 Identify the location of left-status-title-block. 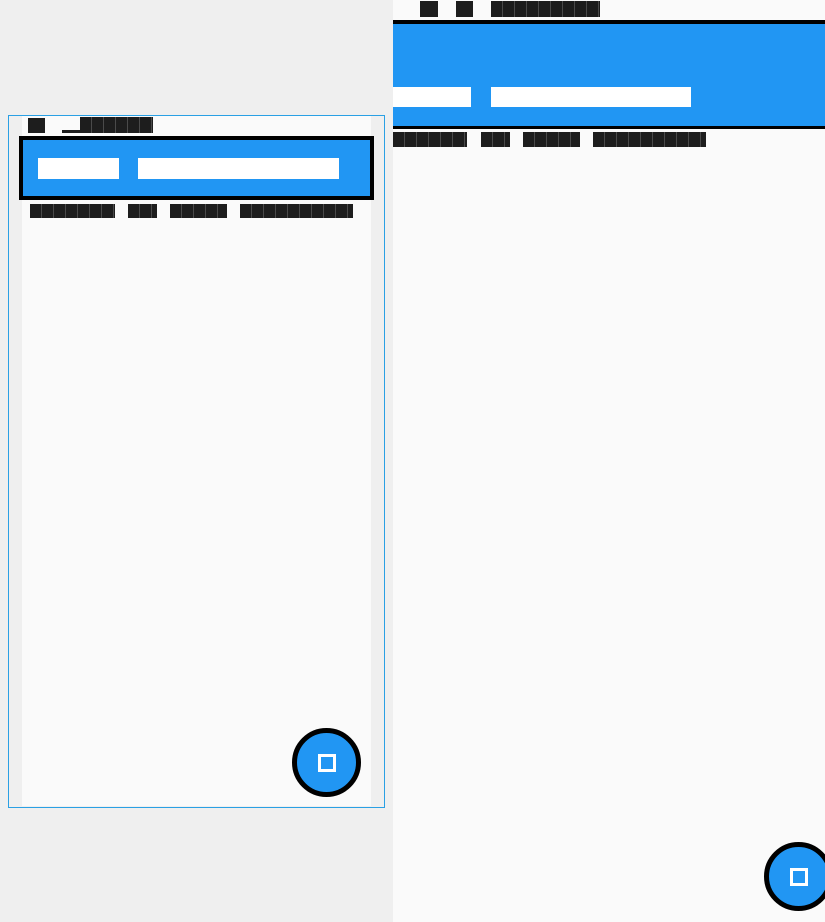
(116, 125).